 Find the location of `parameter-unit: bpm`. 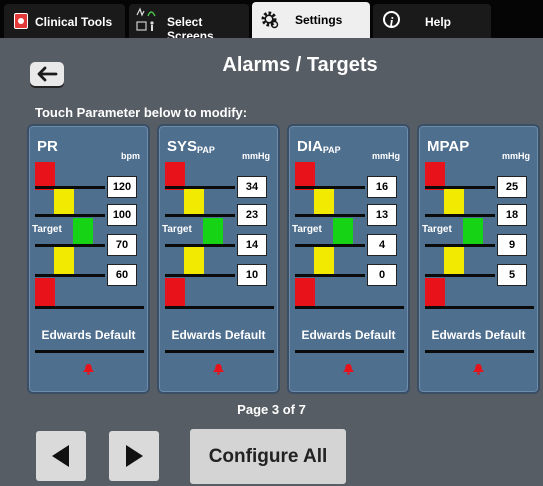

parameter-unit: bpm is located at coordinates (130, 156).